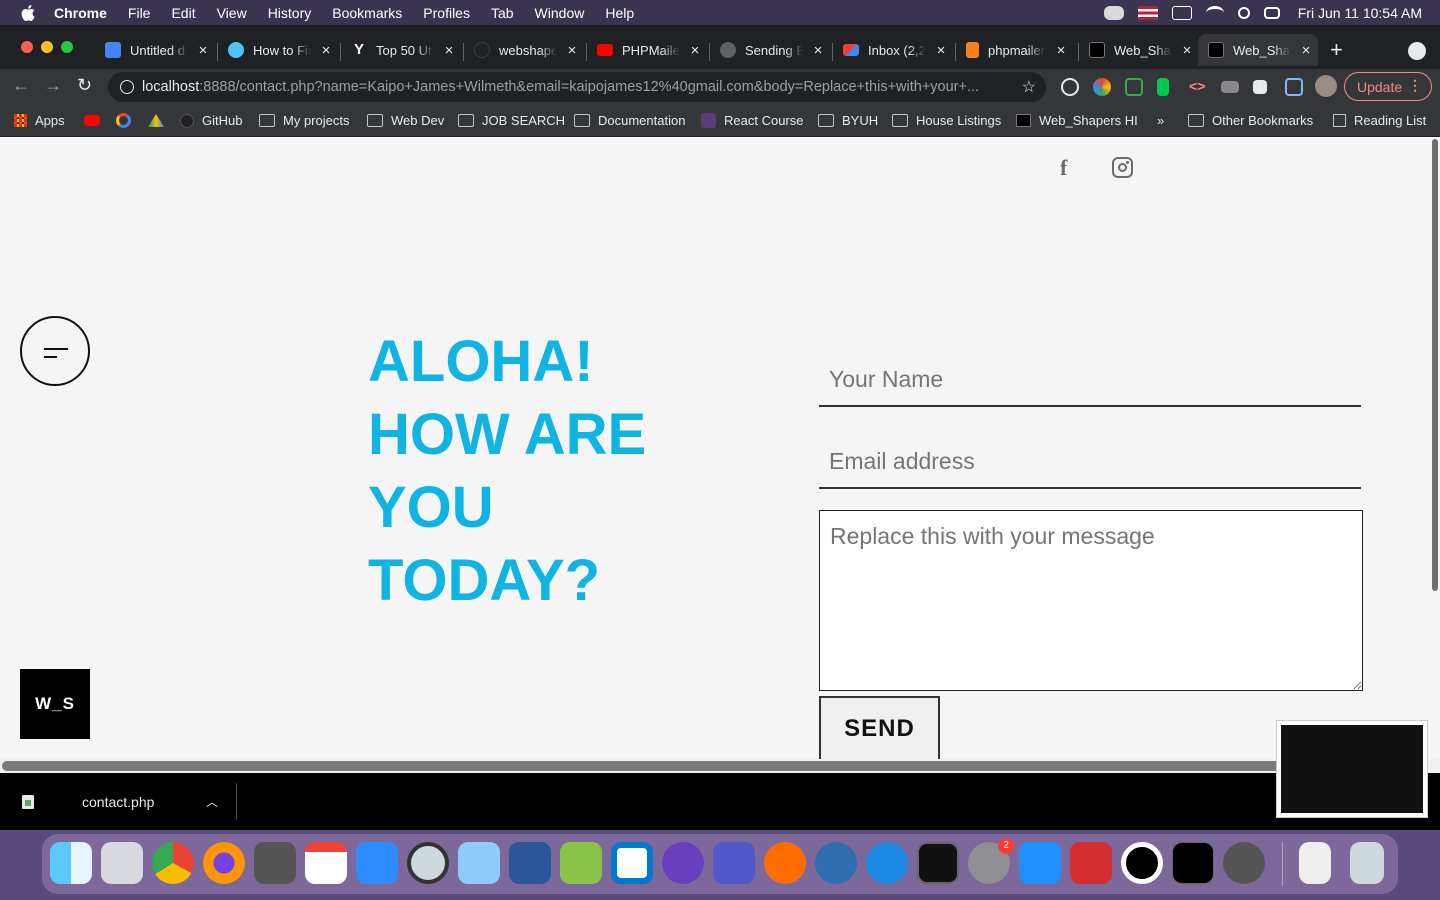 This screenshot has height=900, width=1440. What do you see at coordinates (211, 120) in the screenshot?
I see `bookmark-github: GitHub` at bounding box center [211, 120].